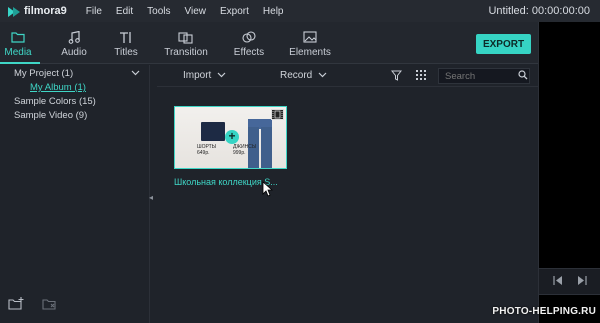 The height and width of the screenshot is (323, 600). I want to click on export-button: EXPORT, so click(503, 44).